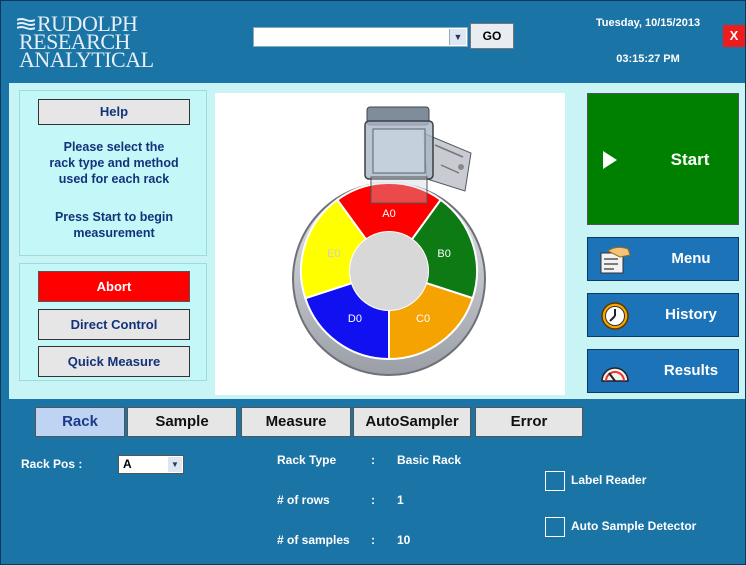 This screenshot has width=746, height=565. I want to click on samples-sep: :, so click(373, 540).